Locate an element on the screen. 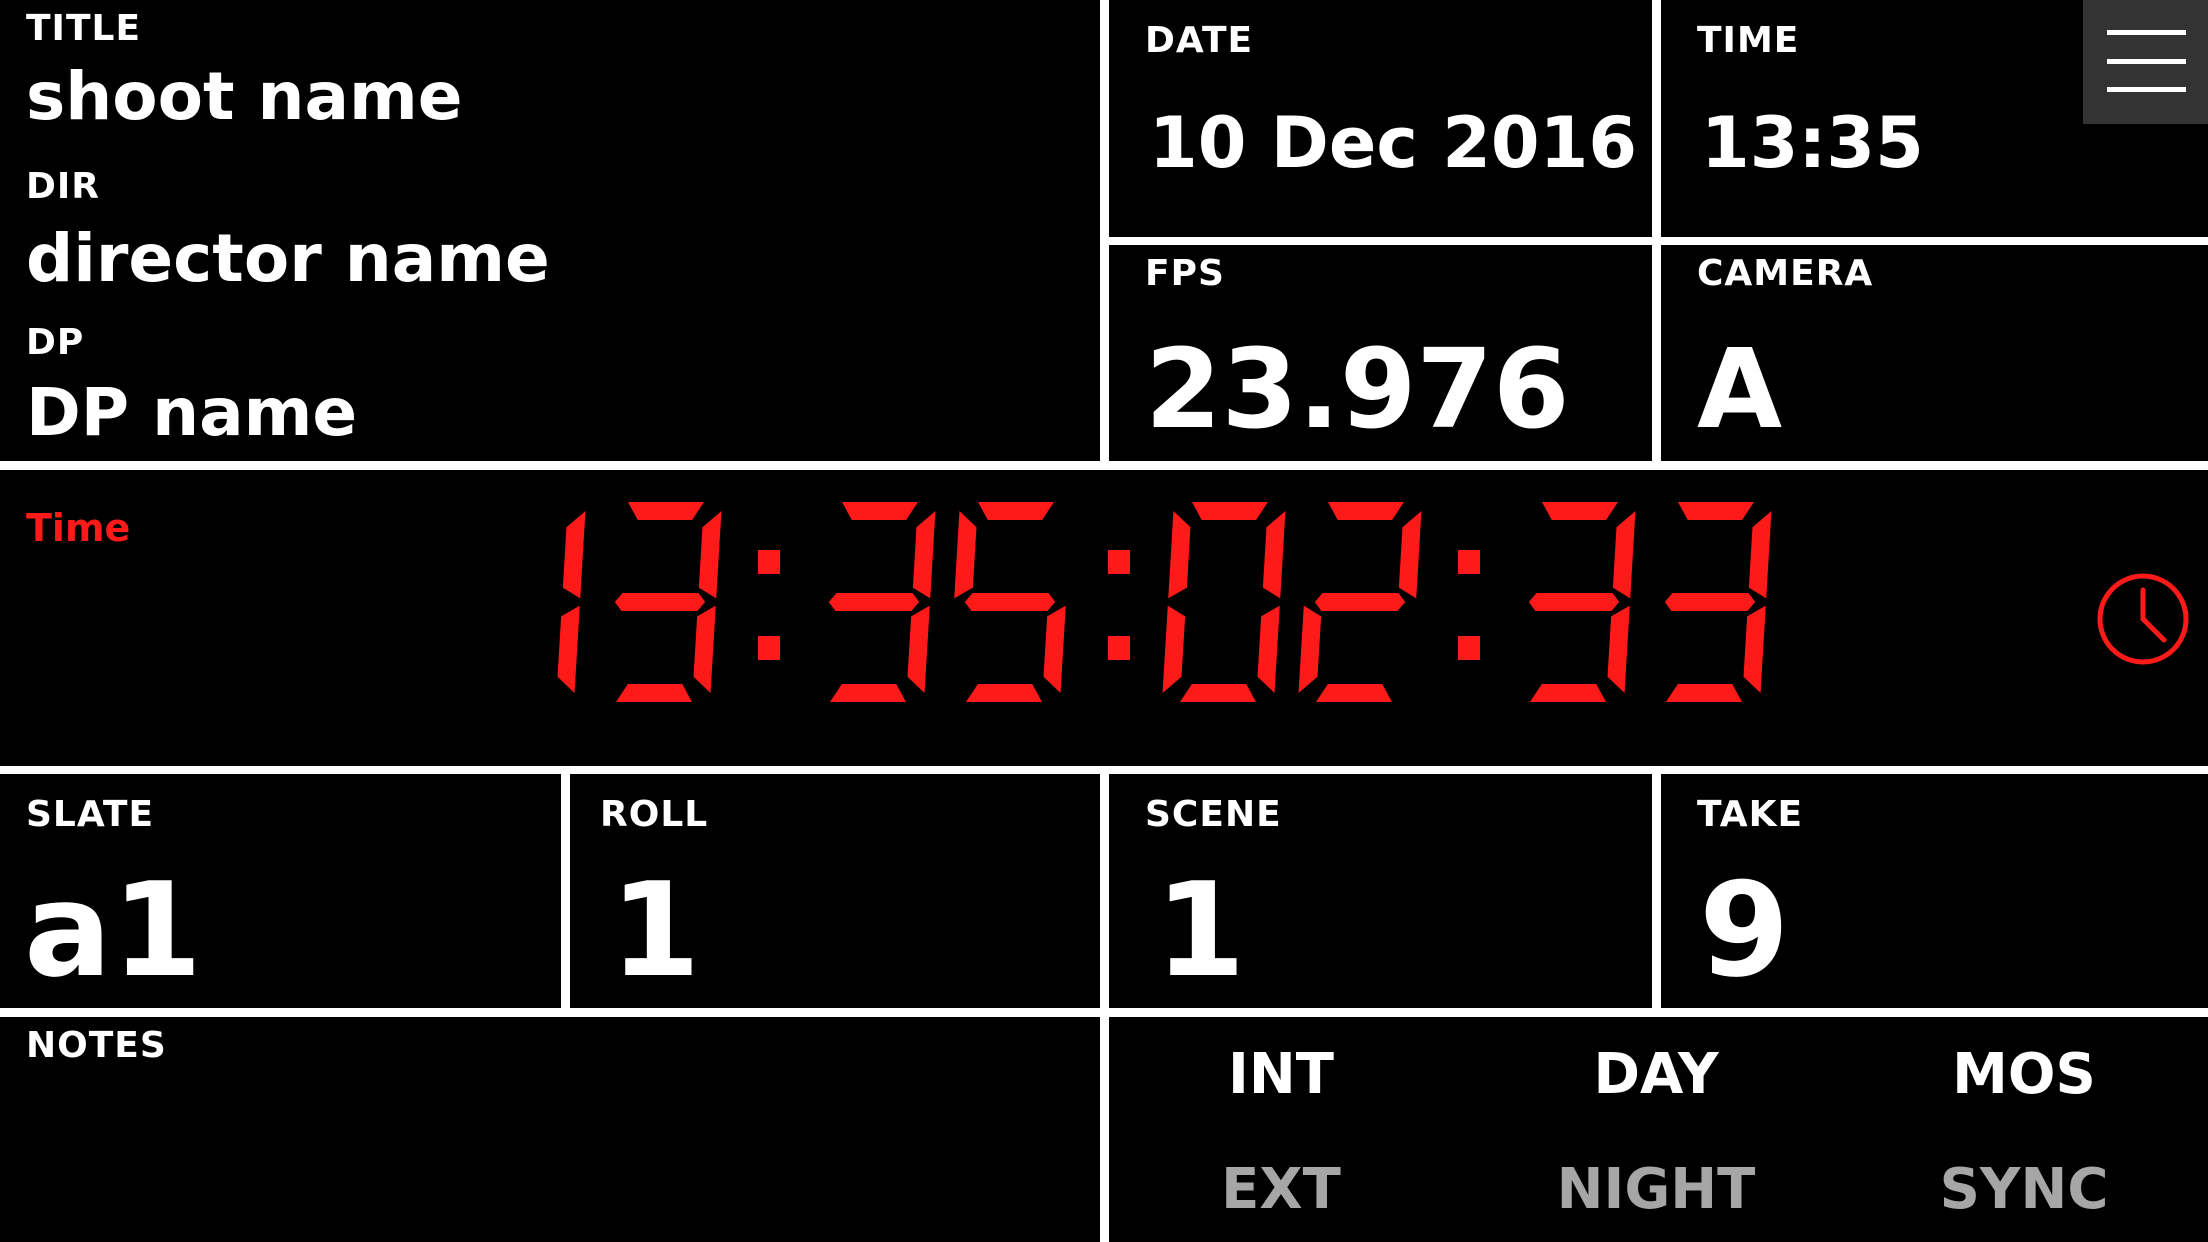 This screenshot has height=1242, width=2208. time-value: 13:35 is located at coordinates (1812, 143).